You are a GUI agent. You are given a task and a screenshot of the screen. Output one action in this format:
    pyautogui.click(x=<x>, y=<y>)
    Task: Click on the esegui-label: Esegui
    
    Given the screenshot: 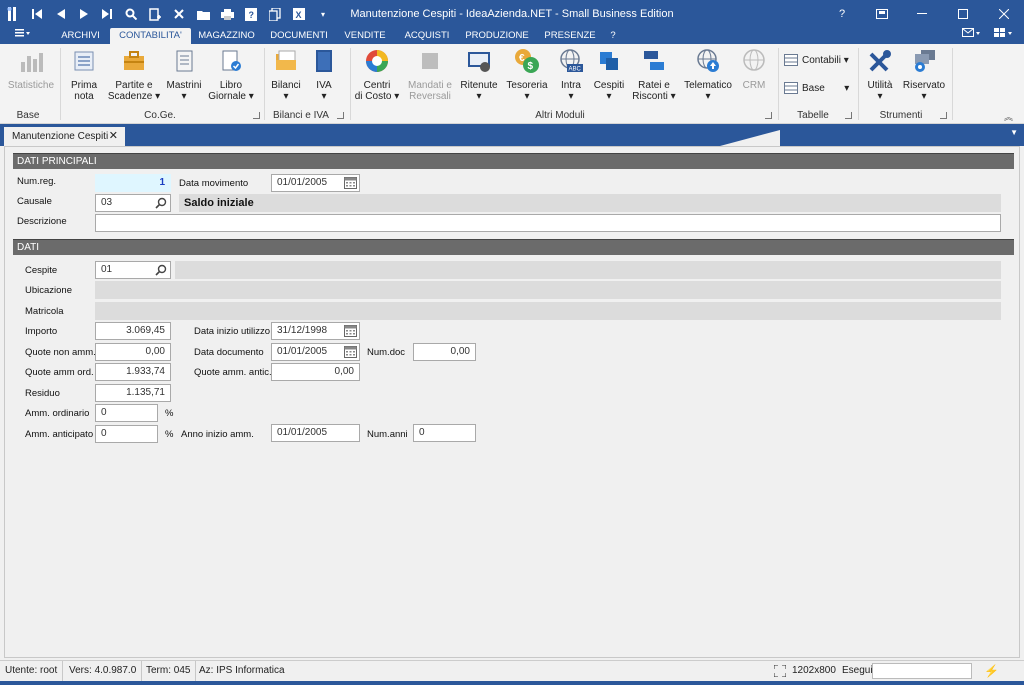 What is the action you would take?
    pyautogui.click(x=857, y=670)
    